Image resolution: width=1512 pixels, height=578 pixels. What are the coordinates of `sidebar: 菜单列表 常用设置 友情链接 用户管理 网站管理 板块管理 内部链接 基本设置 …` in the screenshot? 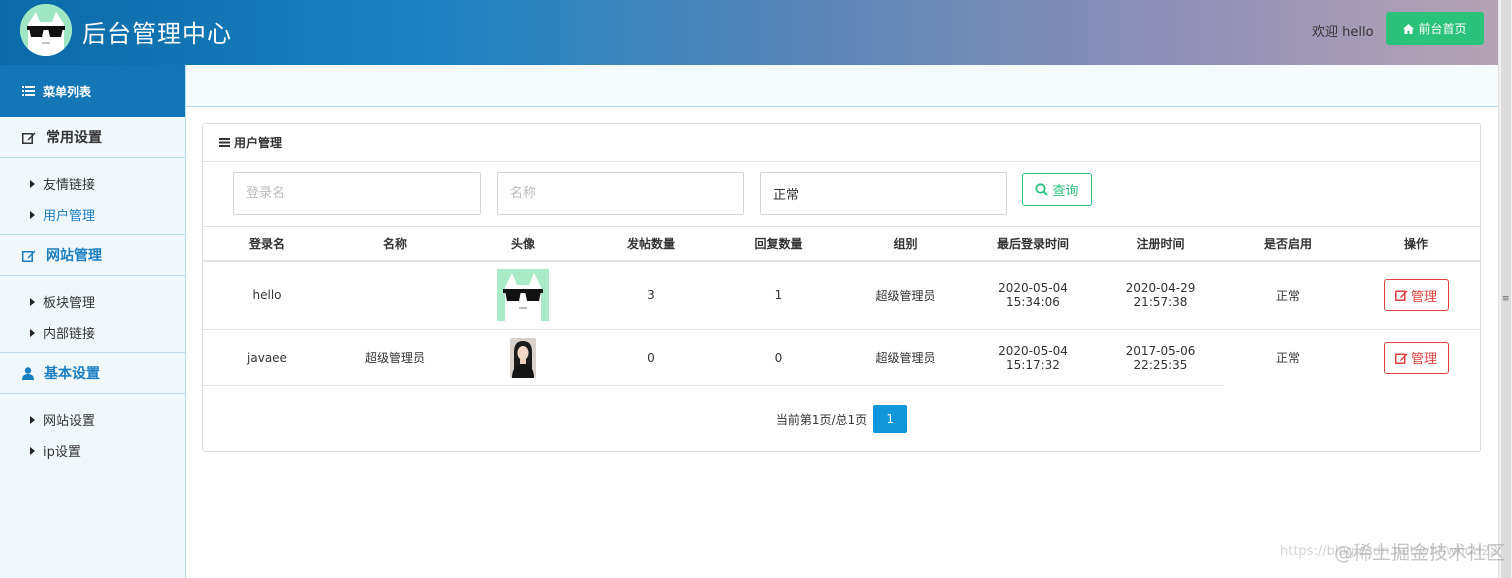 It's located at (93, 321).